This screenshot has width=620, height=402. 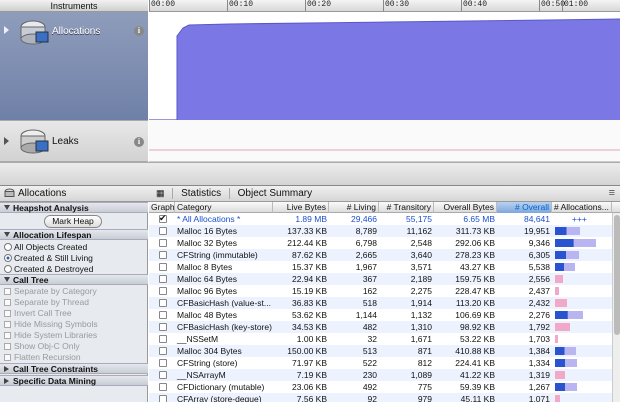 I want to click on track-label-leaks: Leaks, so click(x=65, y=141).